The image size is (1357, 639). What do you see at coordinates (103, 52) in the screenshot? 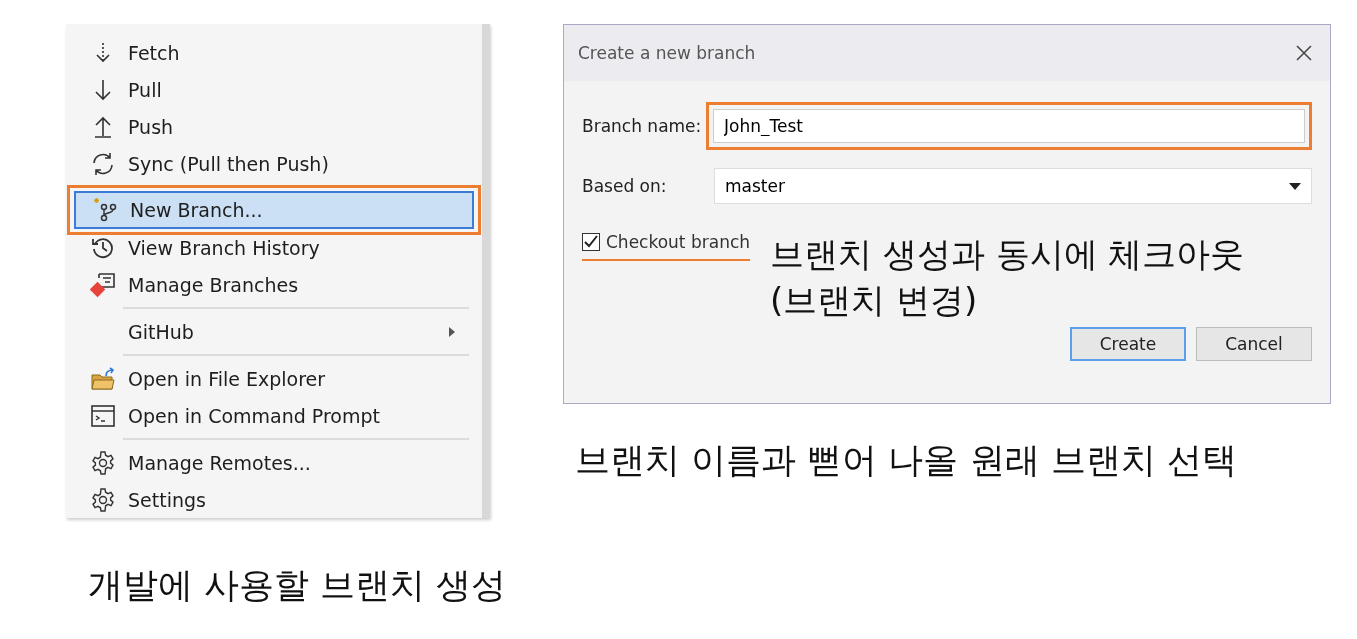
I see `dotted-down-arrow-icon` at bounding box center [103, 52].